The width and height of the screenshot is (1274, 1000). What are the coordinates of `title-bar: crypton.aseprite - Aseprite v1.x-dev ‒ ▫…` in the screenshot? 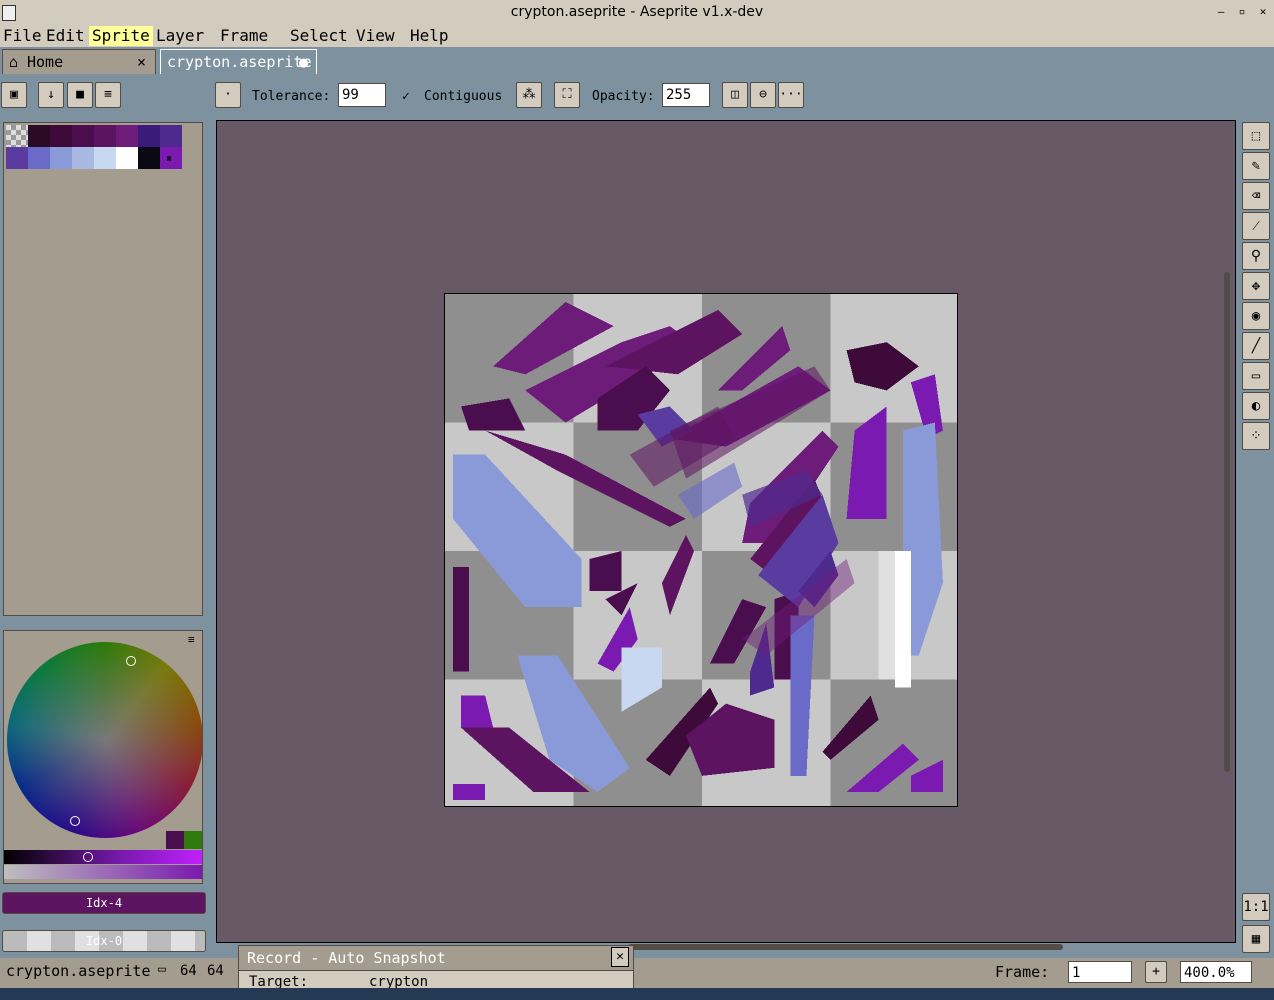 It's located at (637, 13).